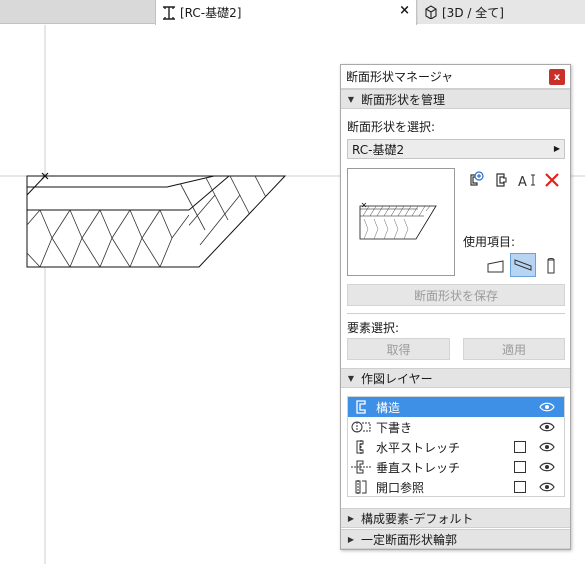 Image resolution: width=585 pixels, height=564 pixels. I want to click on layer-name: 下書き, so click(394, 427).